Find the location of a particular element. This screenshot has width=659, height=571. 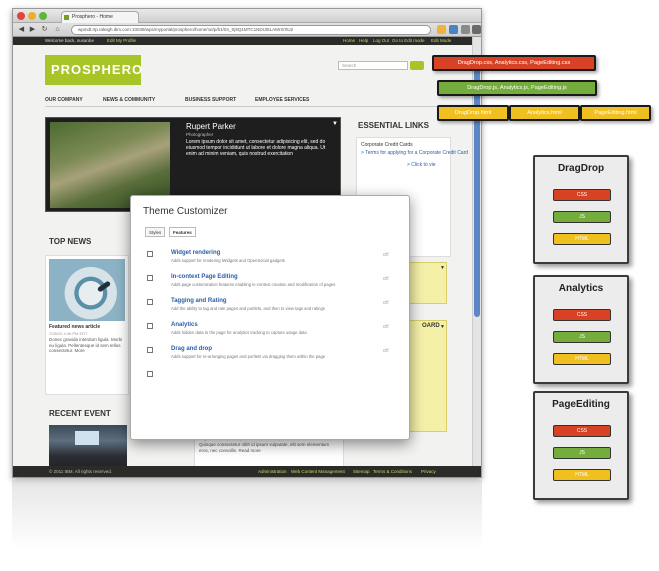

browser-titlebar: Prosphero - Home is located at coordinates (247, 16).